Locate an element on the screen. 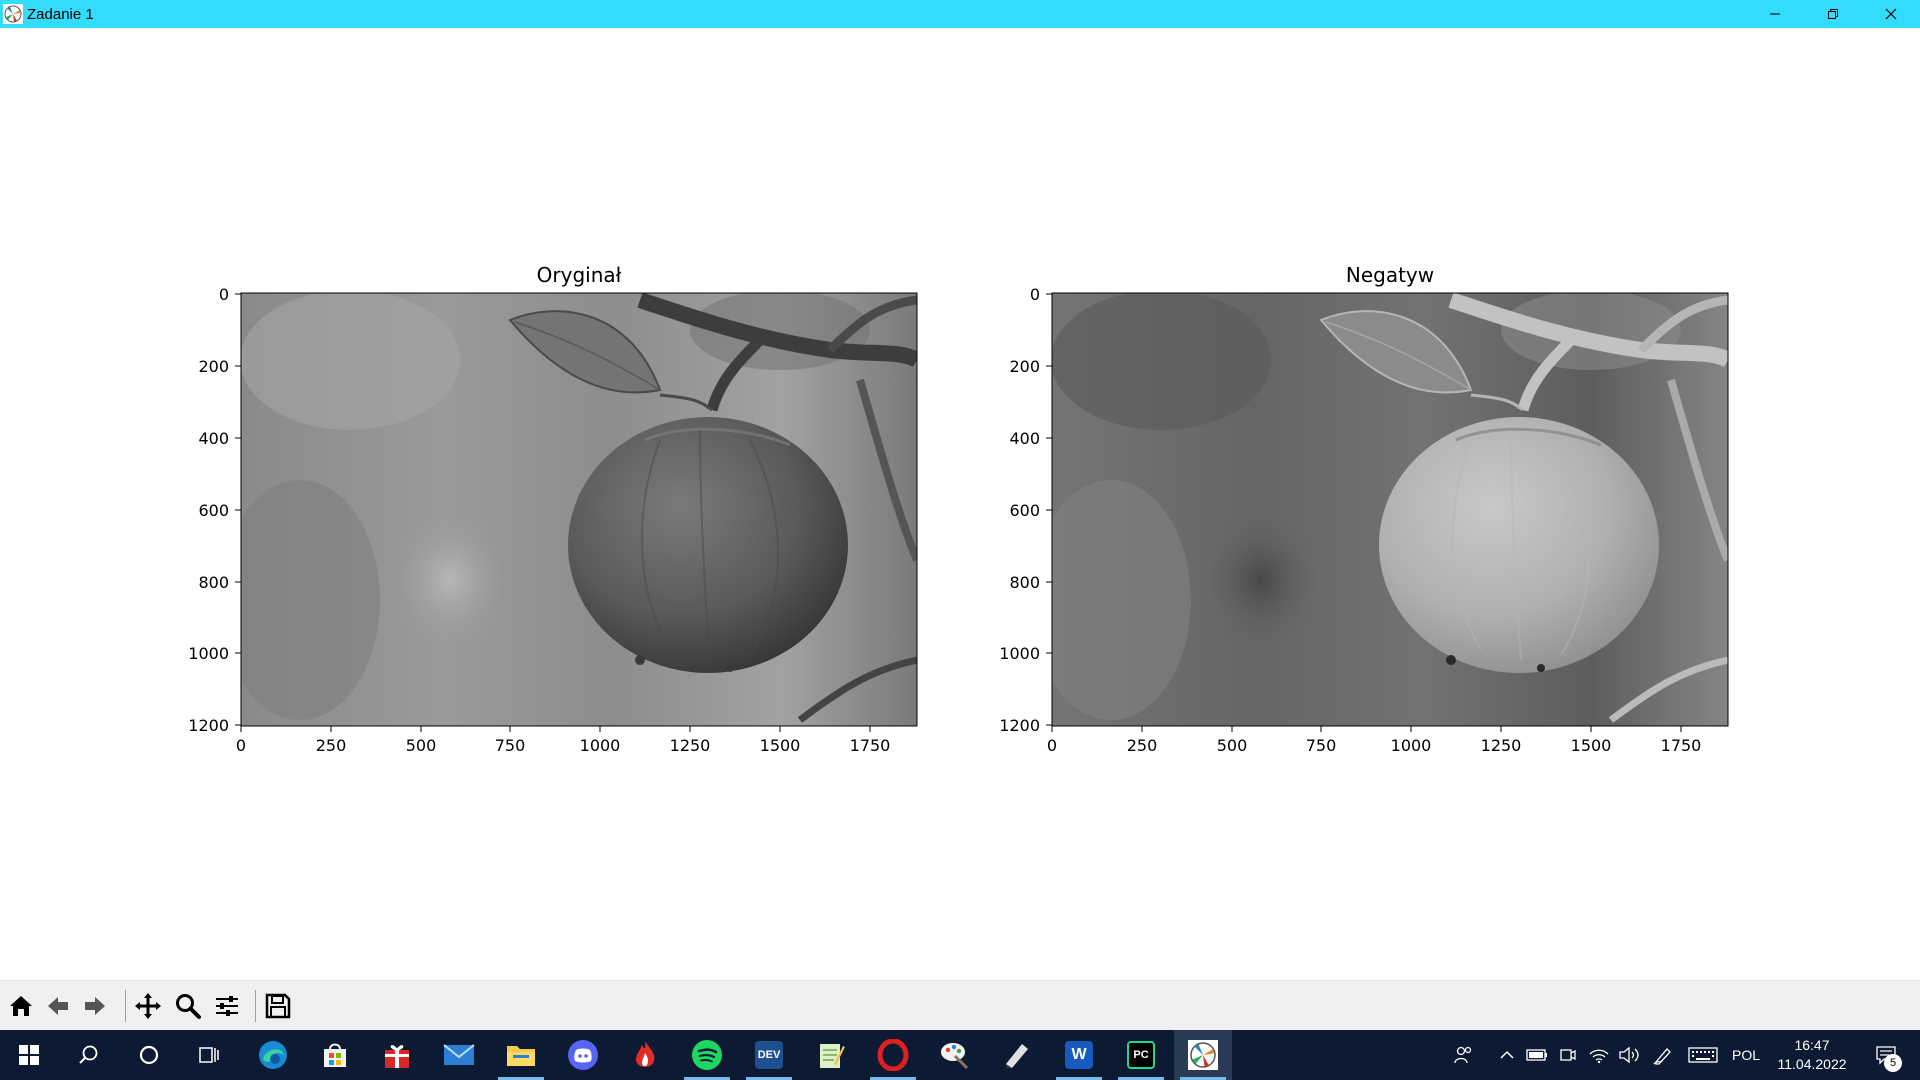 The image size is (1920, 1080). subplot-title-negative: Negatyw is located at coordinates (1390, 275).